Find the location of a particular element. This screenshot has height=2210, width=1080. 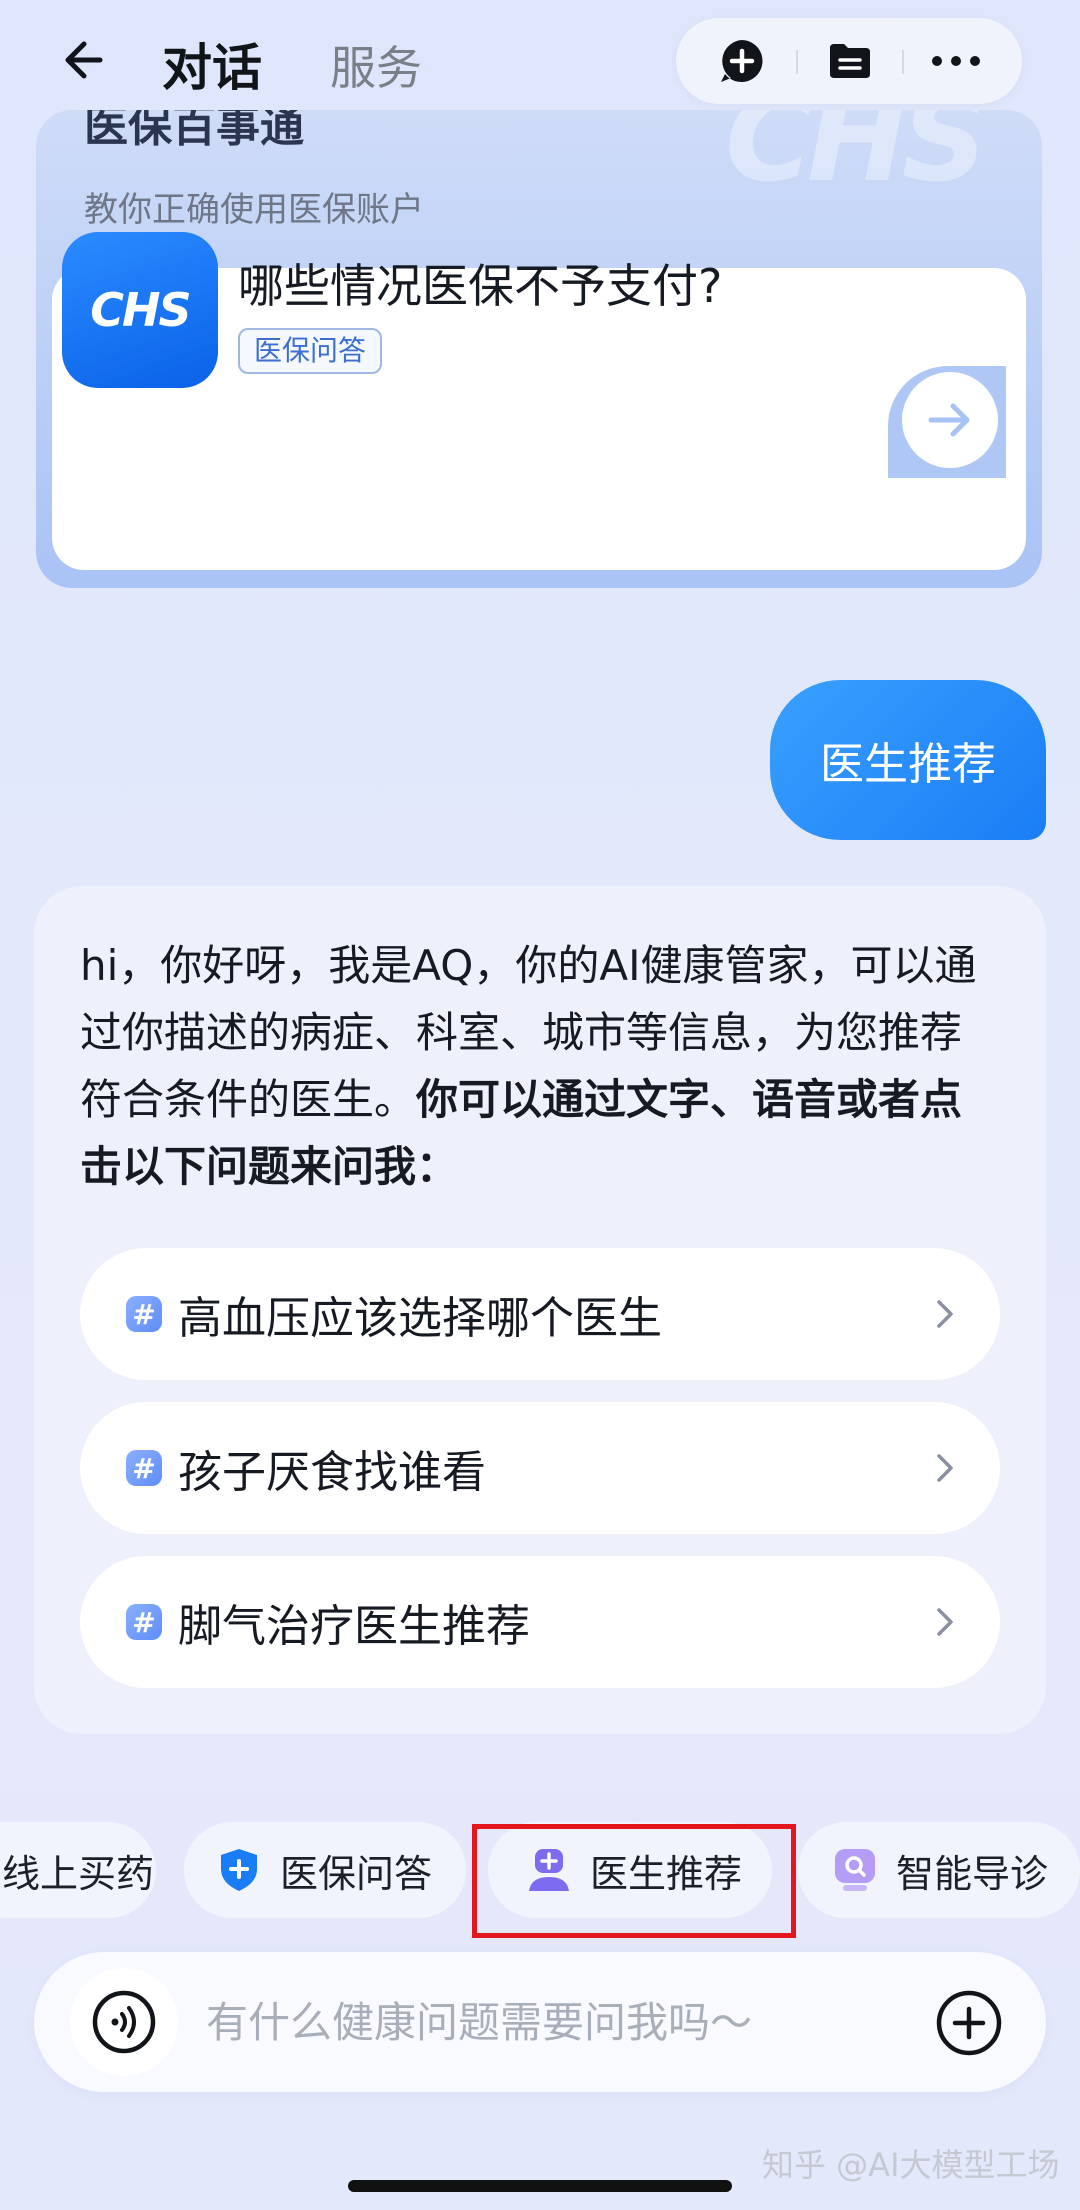

history-button is located at coordinates (850, 61).